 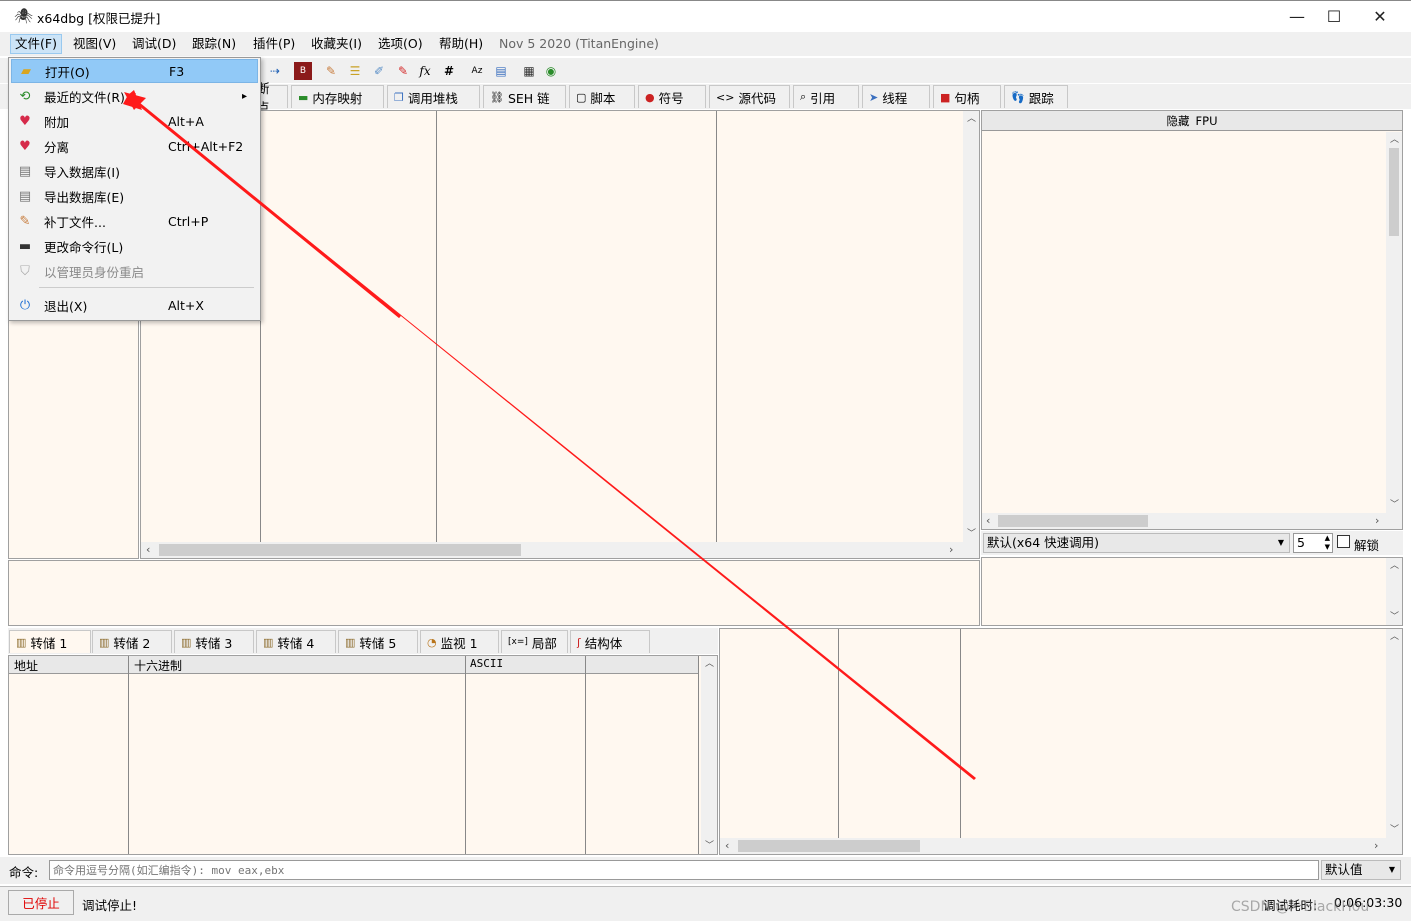 I want to click on comment-icon: ☰, so click(x=355, y=71).